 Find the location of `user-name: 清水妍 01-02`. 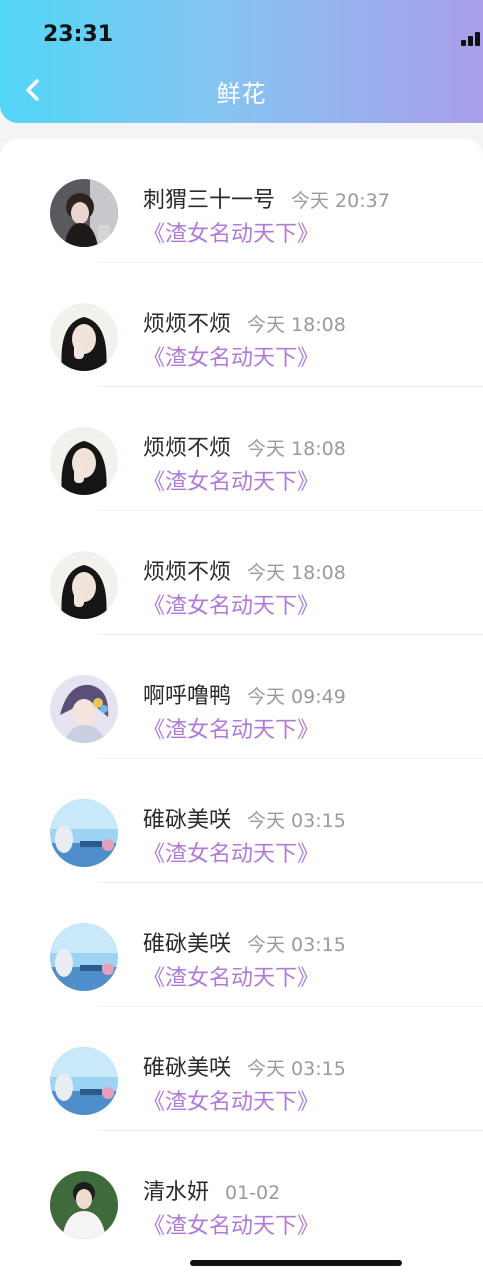

user-name: 清水妍 01-02 is located at coordinates (212, 1192).